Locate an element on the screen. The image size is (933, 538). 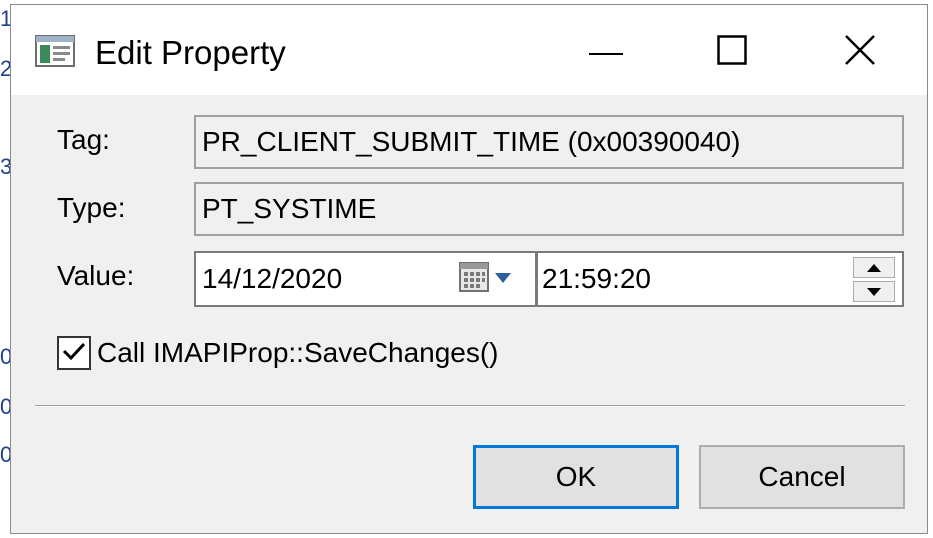
type-label: Type: is located at coordinates (91, 207).